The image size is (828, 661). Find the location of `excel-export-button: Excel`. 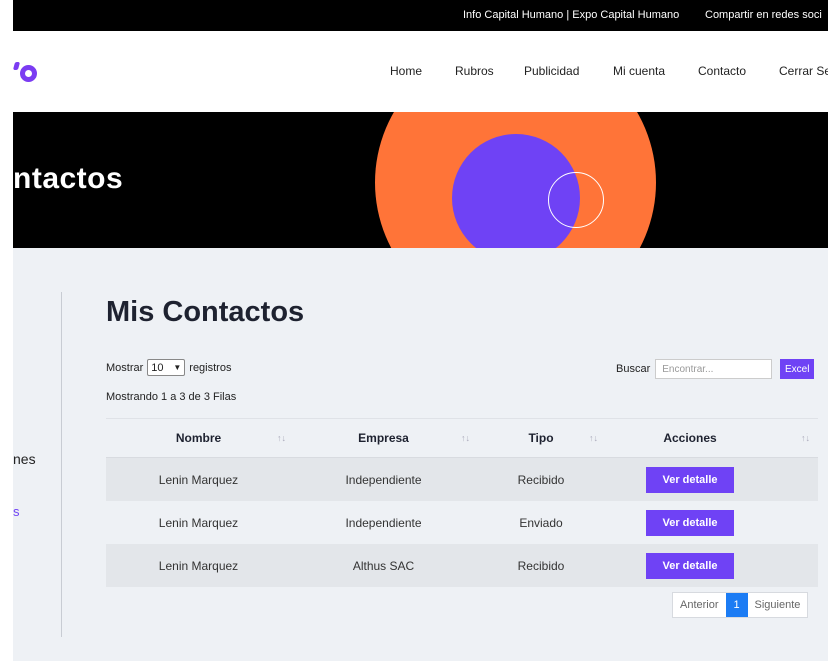

excel-export-button: Excel is located at coordinates (797, 369).